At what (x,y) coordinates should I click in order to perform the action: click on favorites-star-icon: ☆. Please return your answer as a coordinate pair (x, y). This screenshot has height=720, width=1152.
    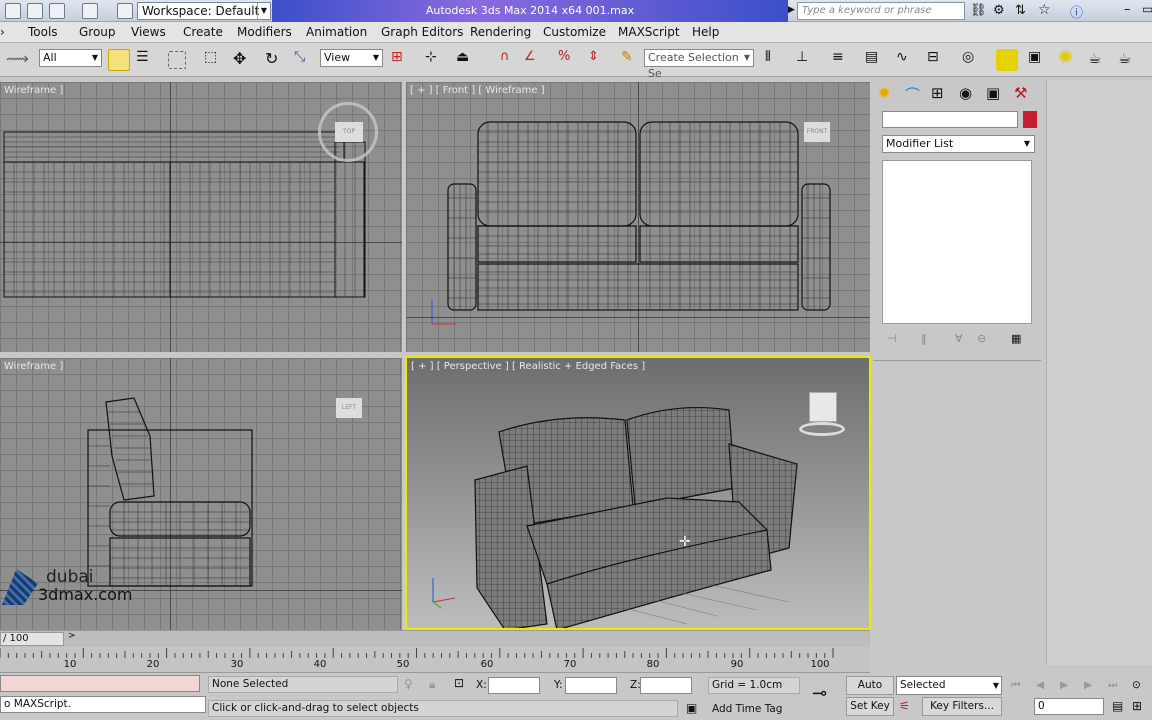
    Looking at the image, I should click on (1044, 10).